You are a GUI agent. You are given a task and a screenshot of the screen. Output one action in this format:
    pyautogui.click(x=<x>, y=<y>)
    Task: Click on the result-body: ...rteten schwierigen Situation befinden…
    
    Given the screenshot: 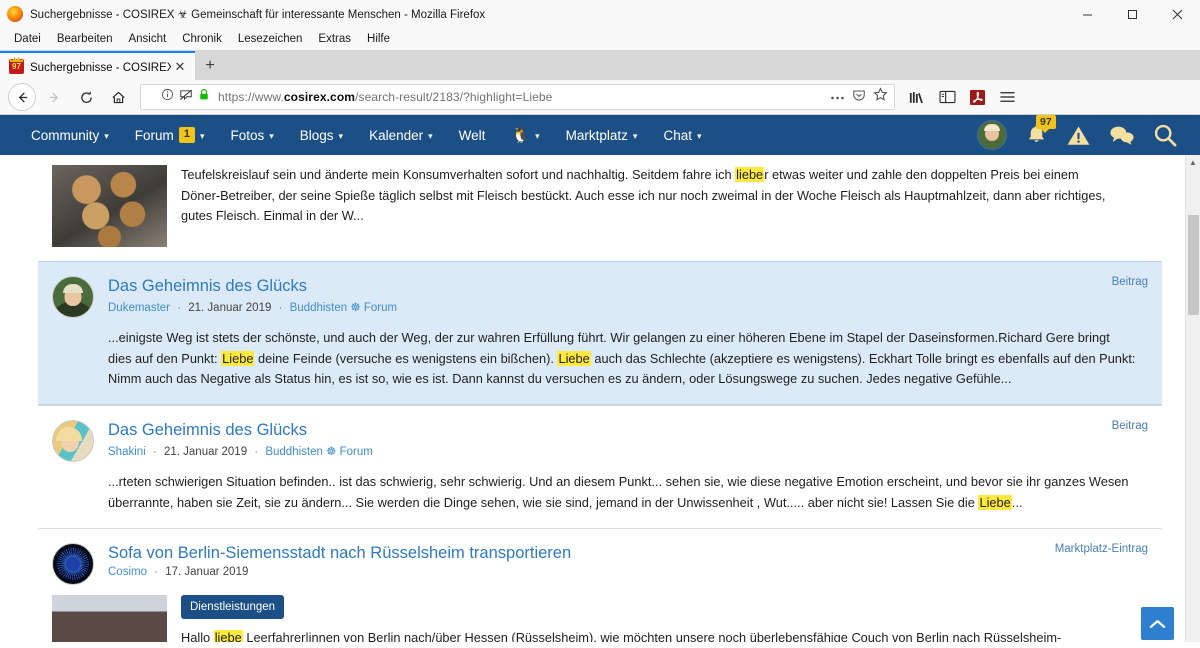 What is the action you would take?
    pyautogui.click(x=628, y=492)
    